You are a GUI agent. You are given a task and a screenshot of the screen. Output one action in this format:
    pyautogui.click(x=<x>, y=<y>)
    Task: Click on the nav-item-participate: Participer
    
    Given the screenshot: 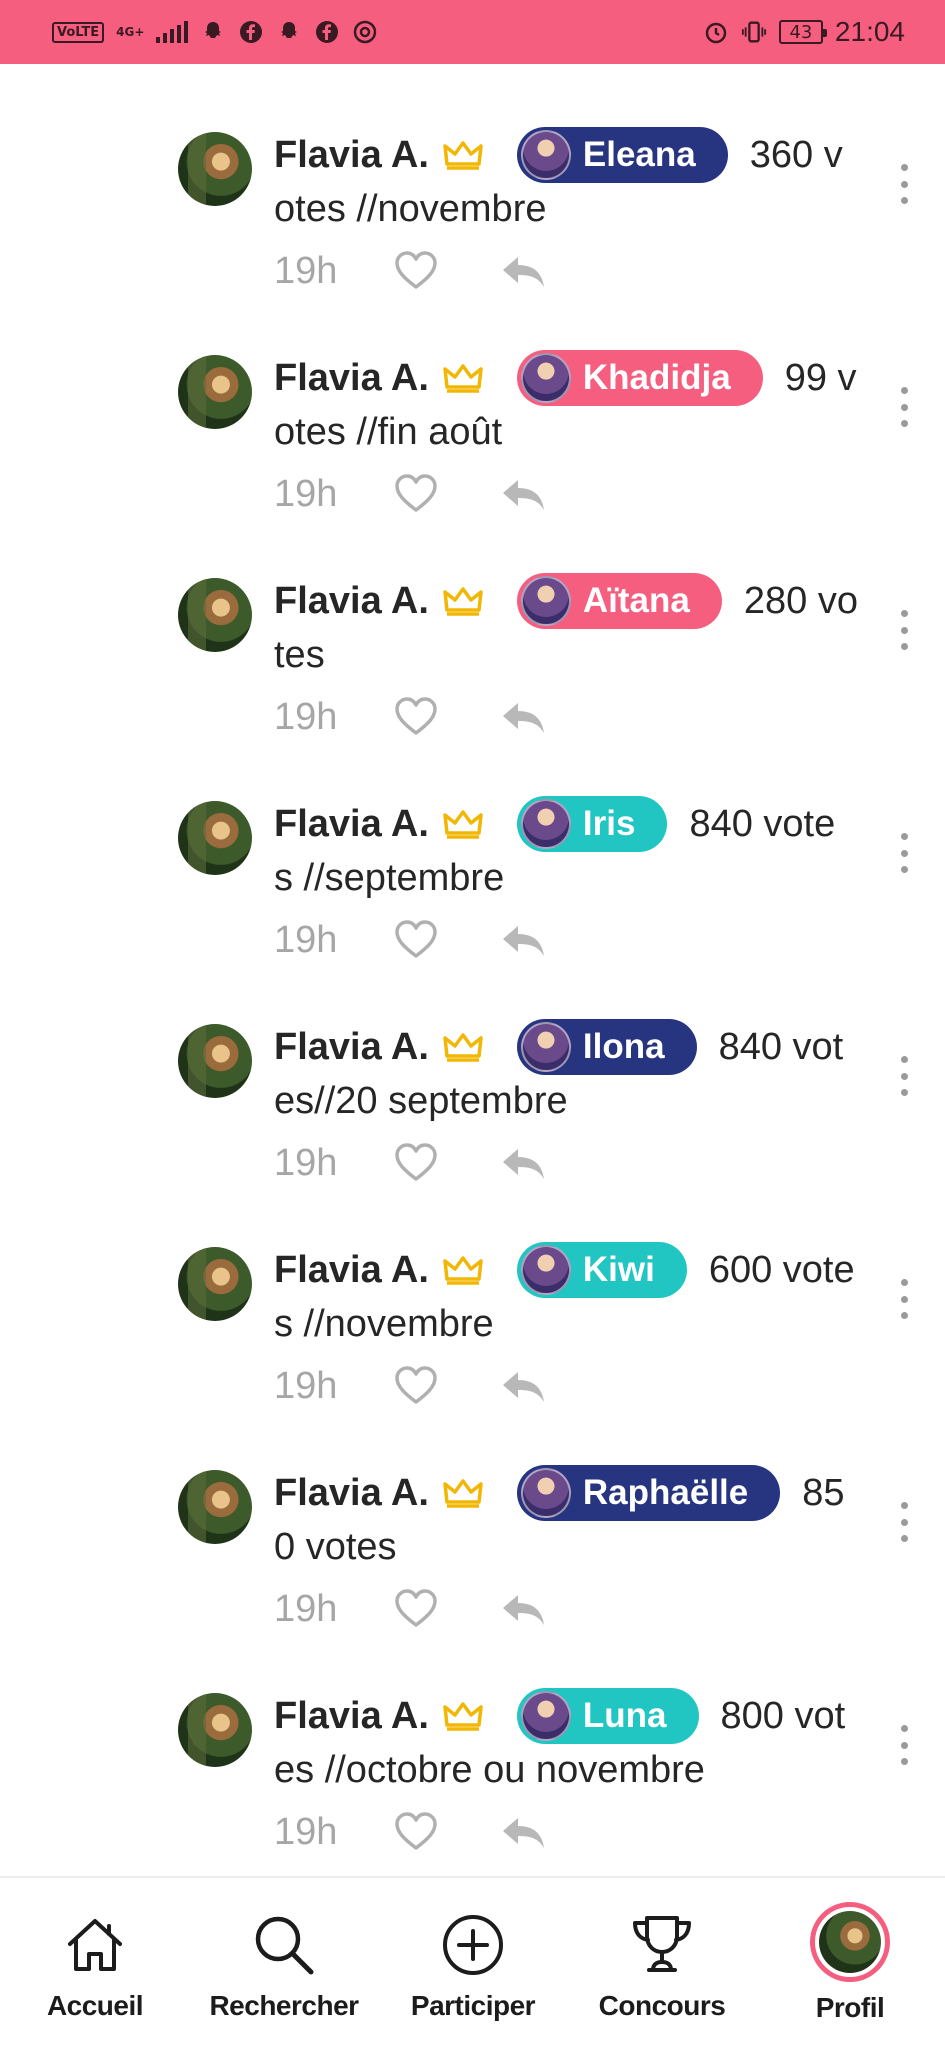 What is the action you would take?
    pyautogui.click(x=473, y=1963)
    